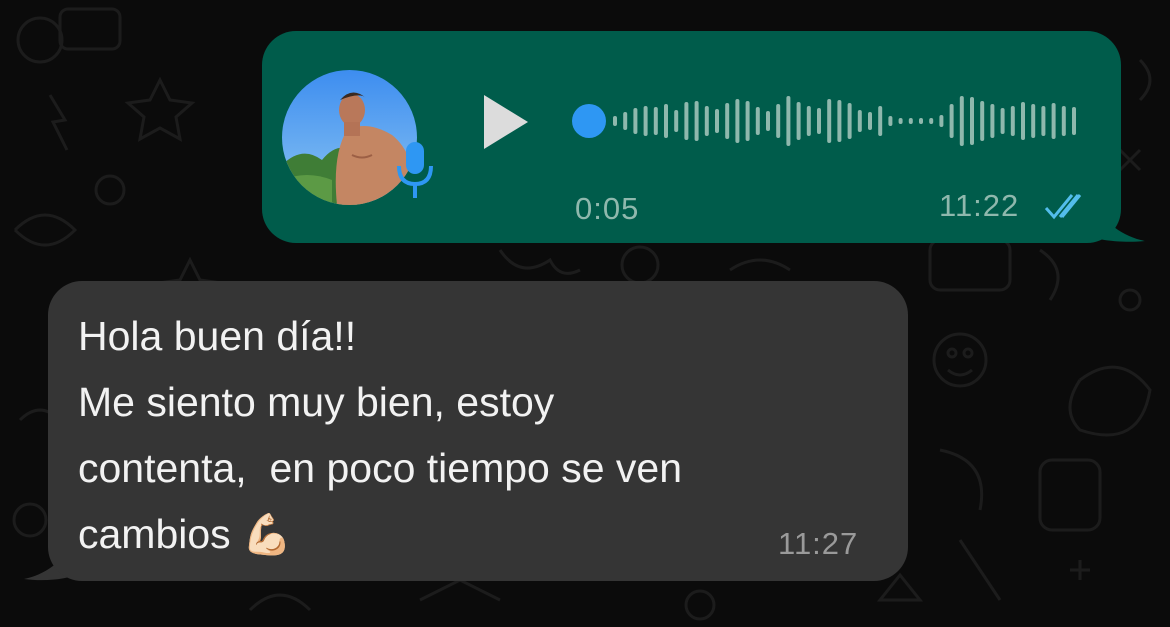 The height and width of the screenshot is (627, 1170). What do you see at coordinates (589, 121) in the screenshot?
I see `playback-scrubber` at bounding box center [589, 121].